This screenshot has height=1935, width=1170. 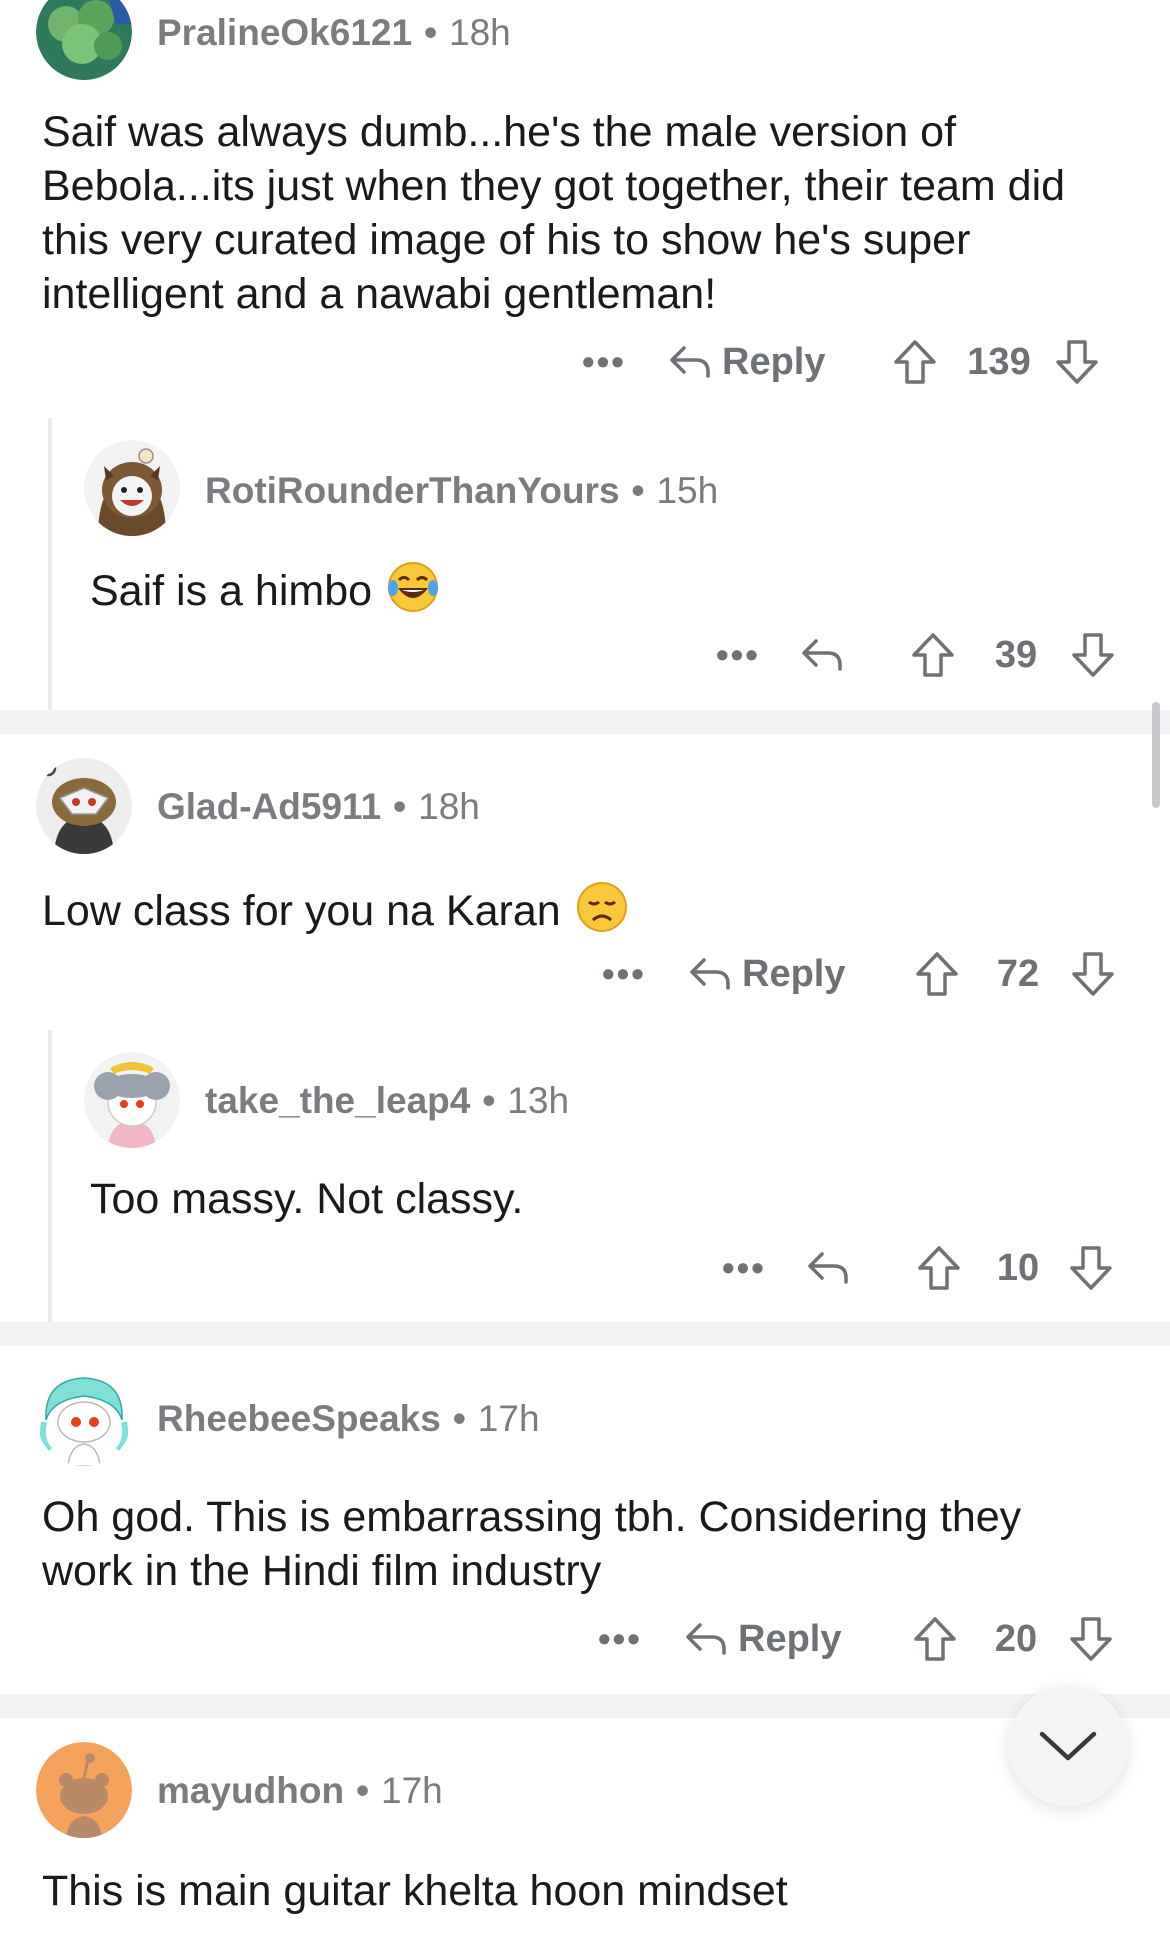 I want to click on comment-body-row: Saif is a himbo, so click(x=590, y=593).